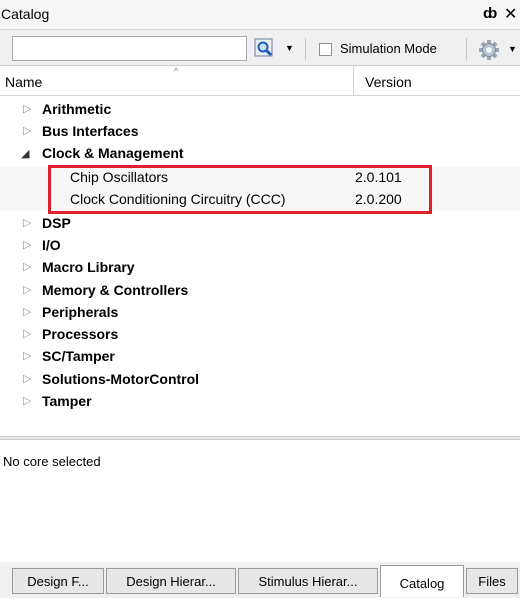  I want to click on tree-category-label: Arithmetic, so click(77, 109).